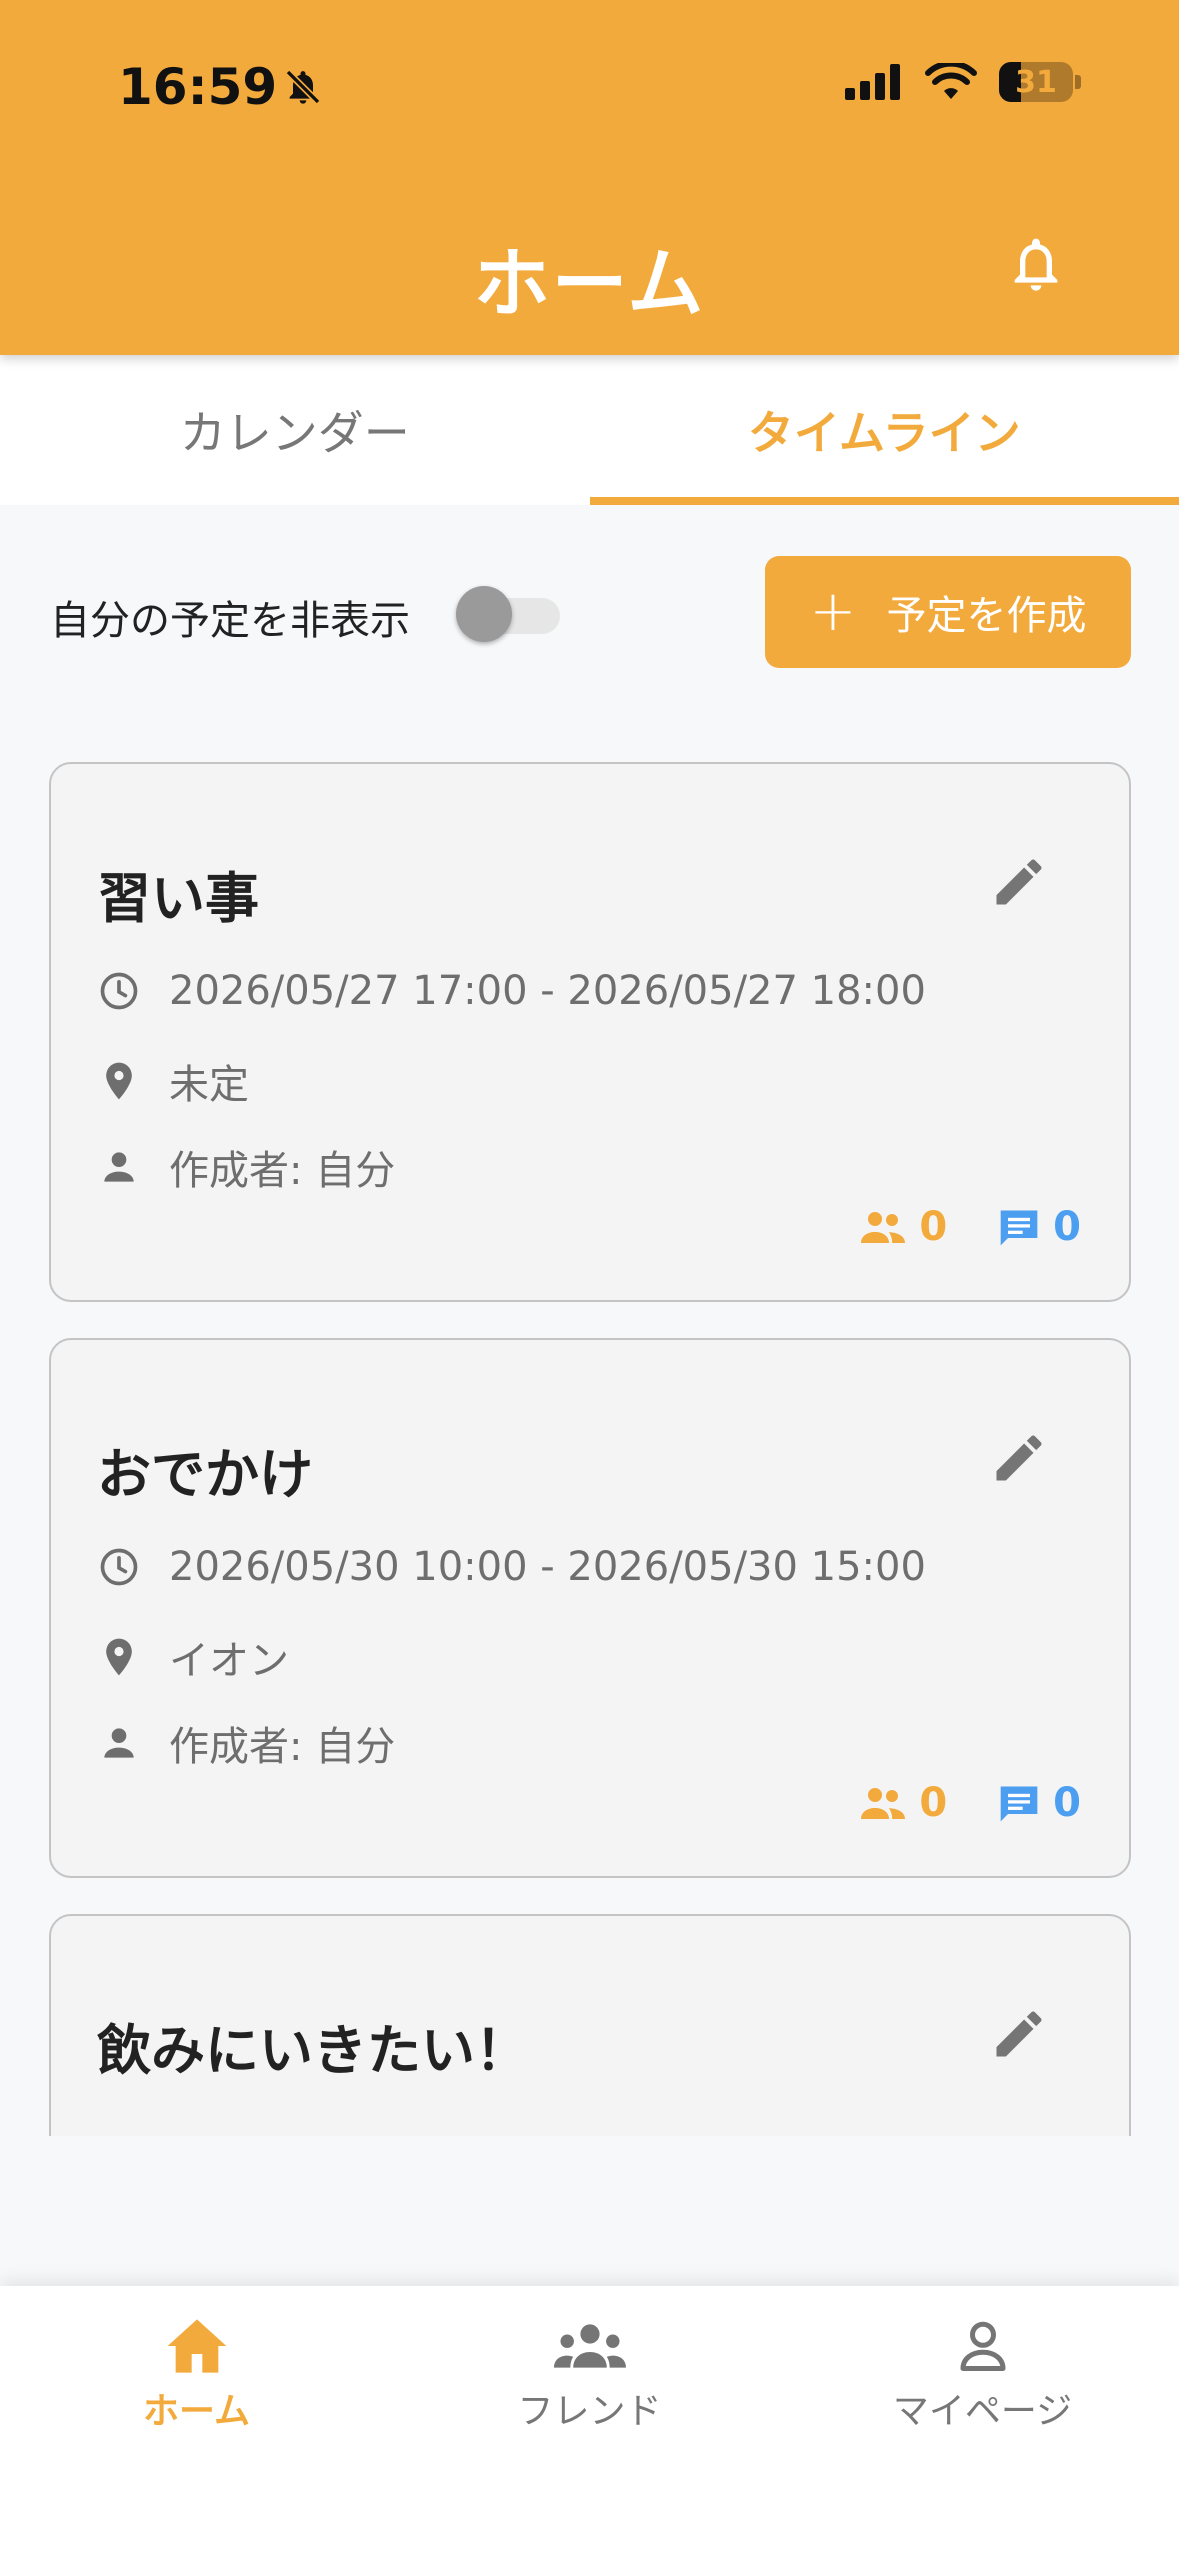 This screenshot has width=1179, height=2556. I want to click on nav-mypage: マイページ, so click(982, 2421).